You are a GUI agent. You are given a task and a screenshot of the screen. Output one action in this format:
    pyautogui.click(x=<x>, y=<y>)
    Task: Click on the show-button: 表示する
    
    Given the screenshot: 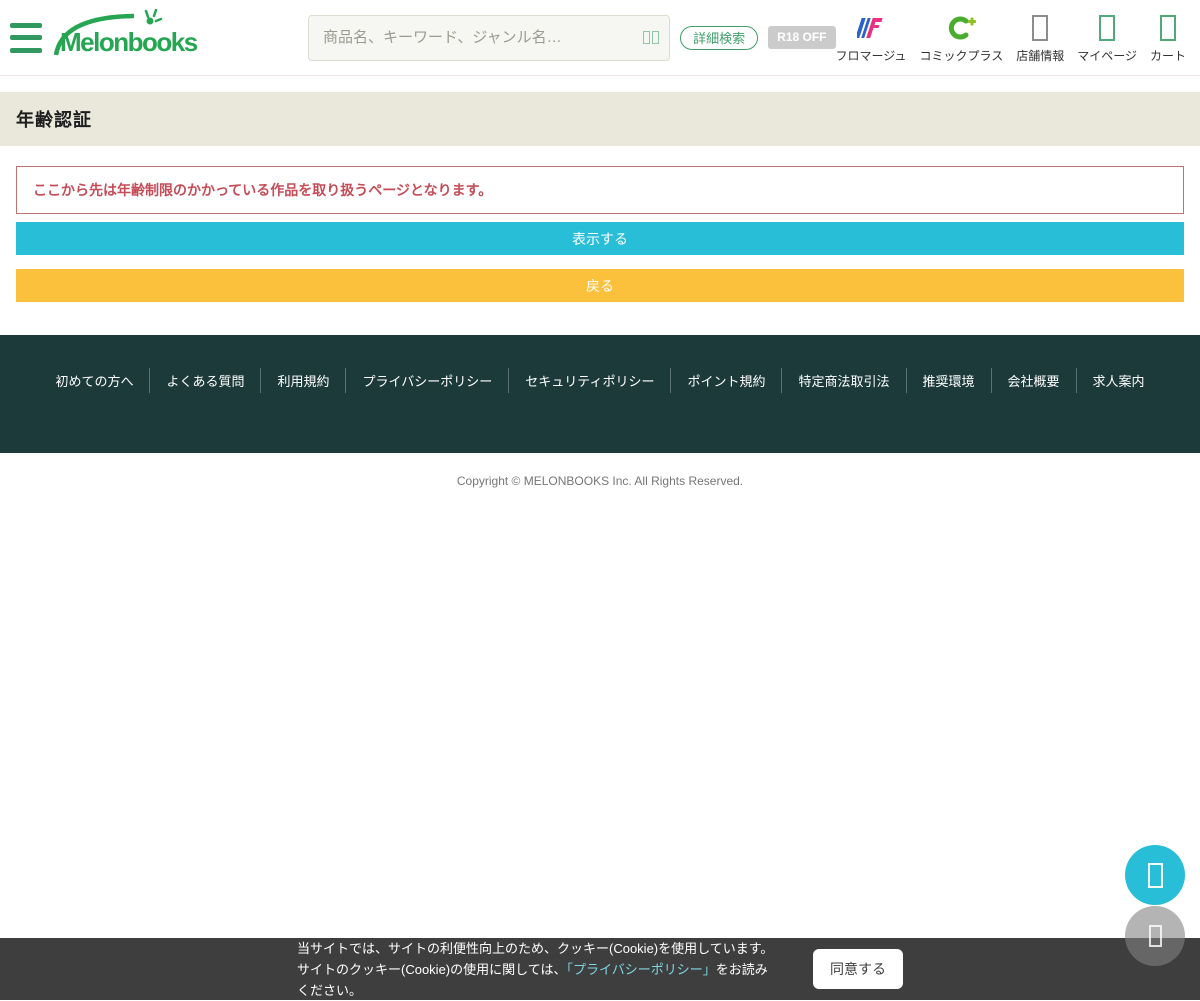 What is the action you would take?
    pyautogui.click(x=600, y=238)
    